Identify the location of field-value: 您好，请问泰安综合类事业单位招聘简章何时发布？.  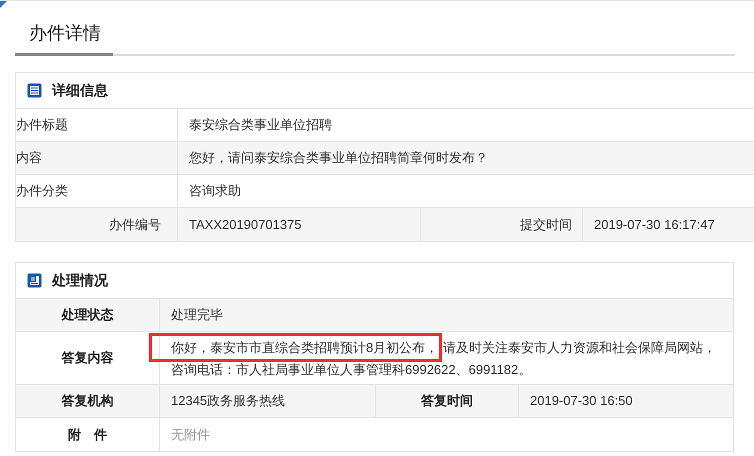
(338, 158).